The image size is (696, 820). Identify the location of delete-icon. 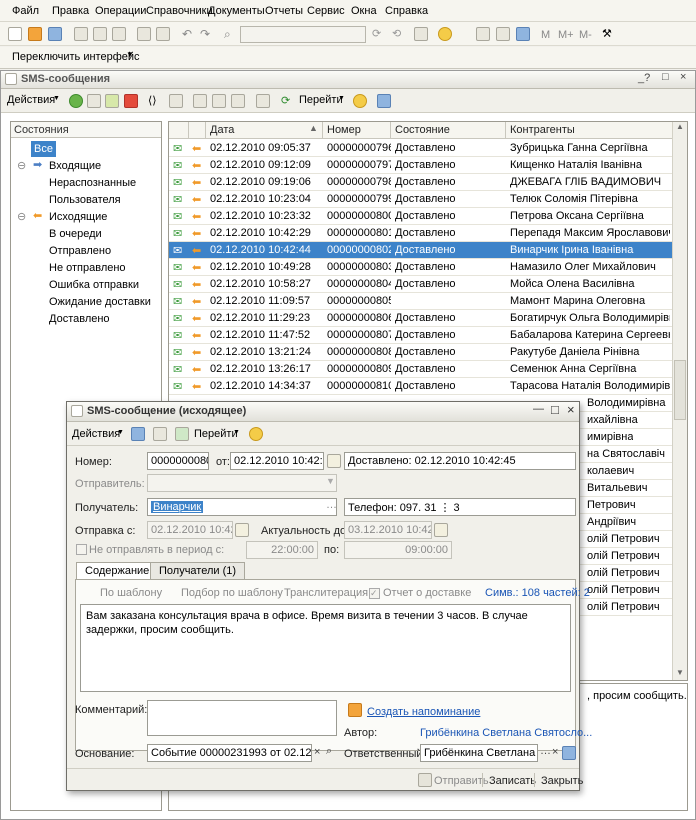
(131, 101).